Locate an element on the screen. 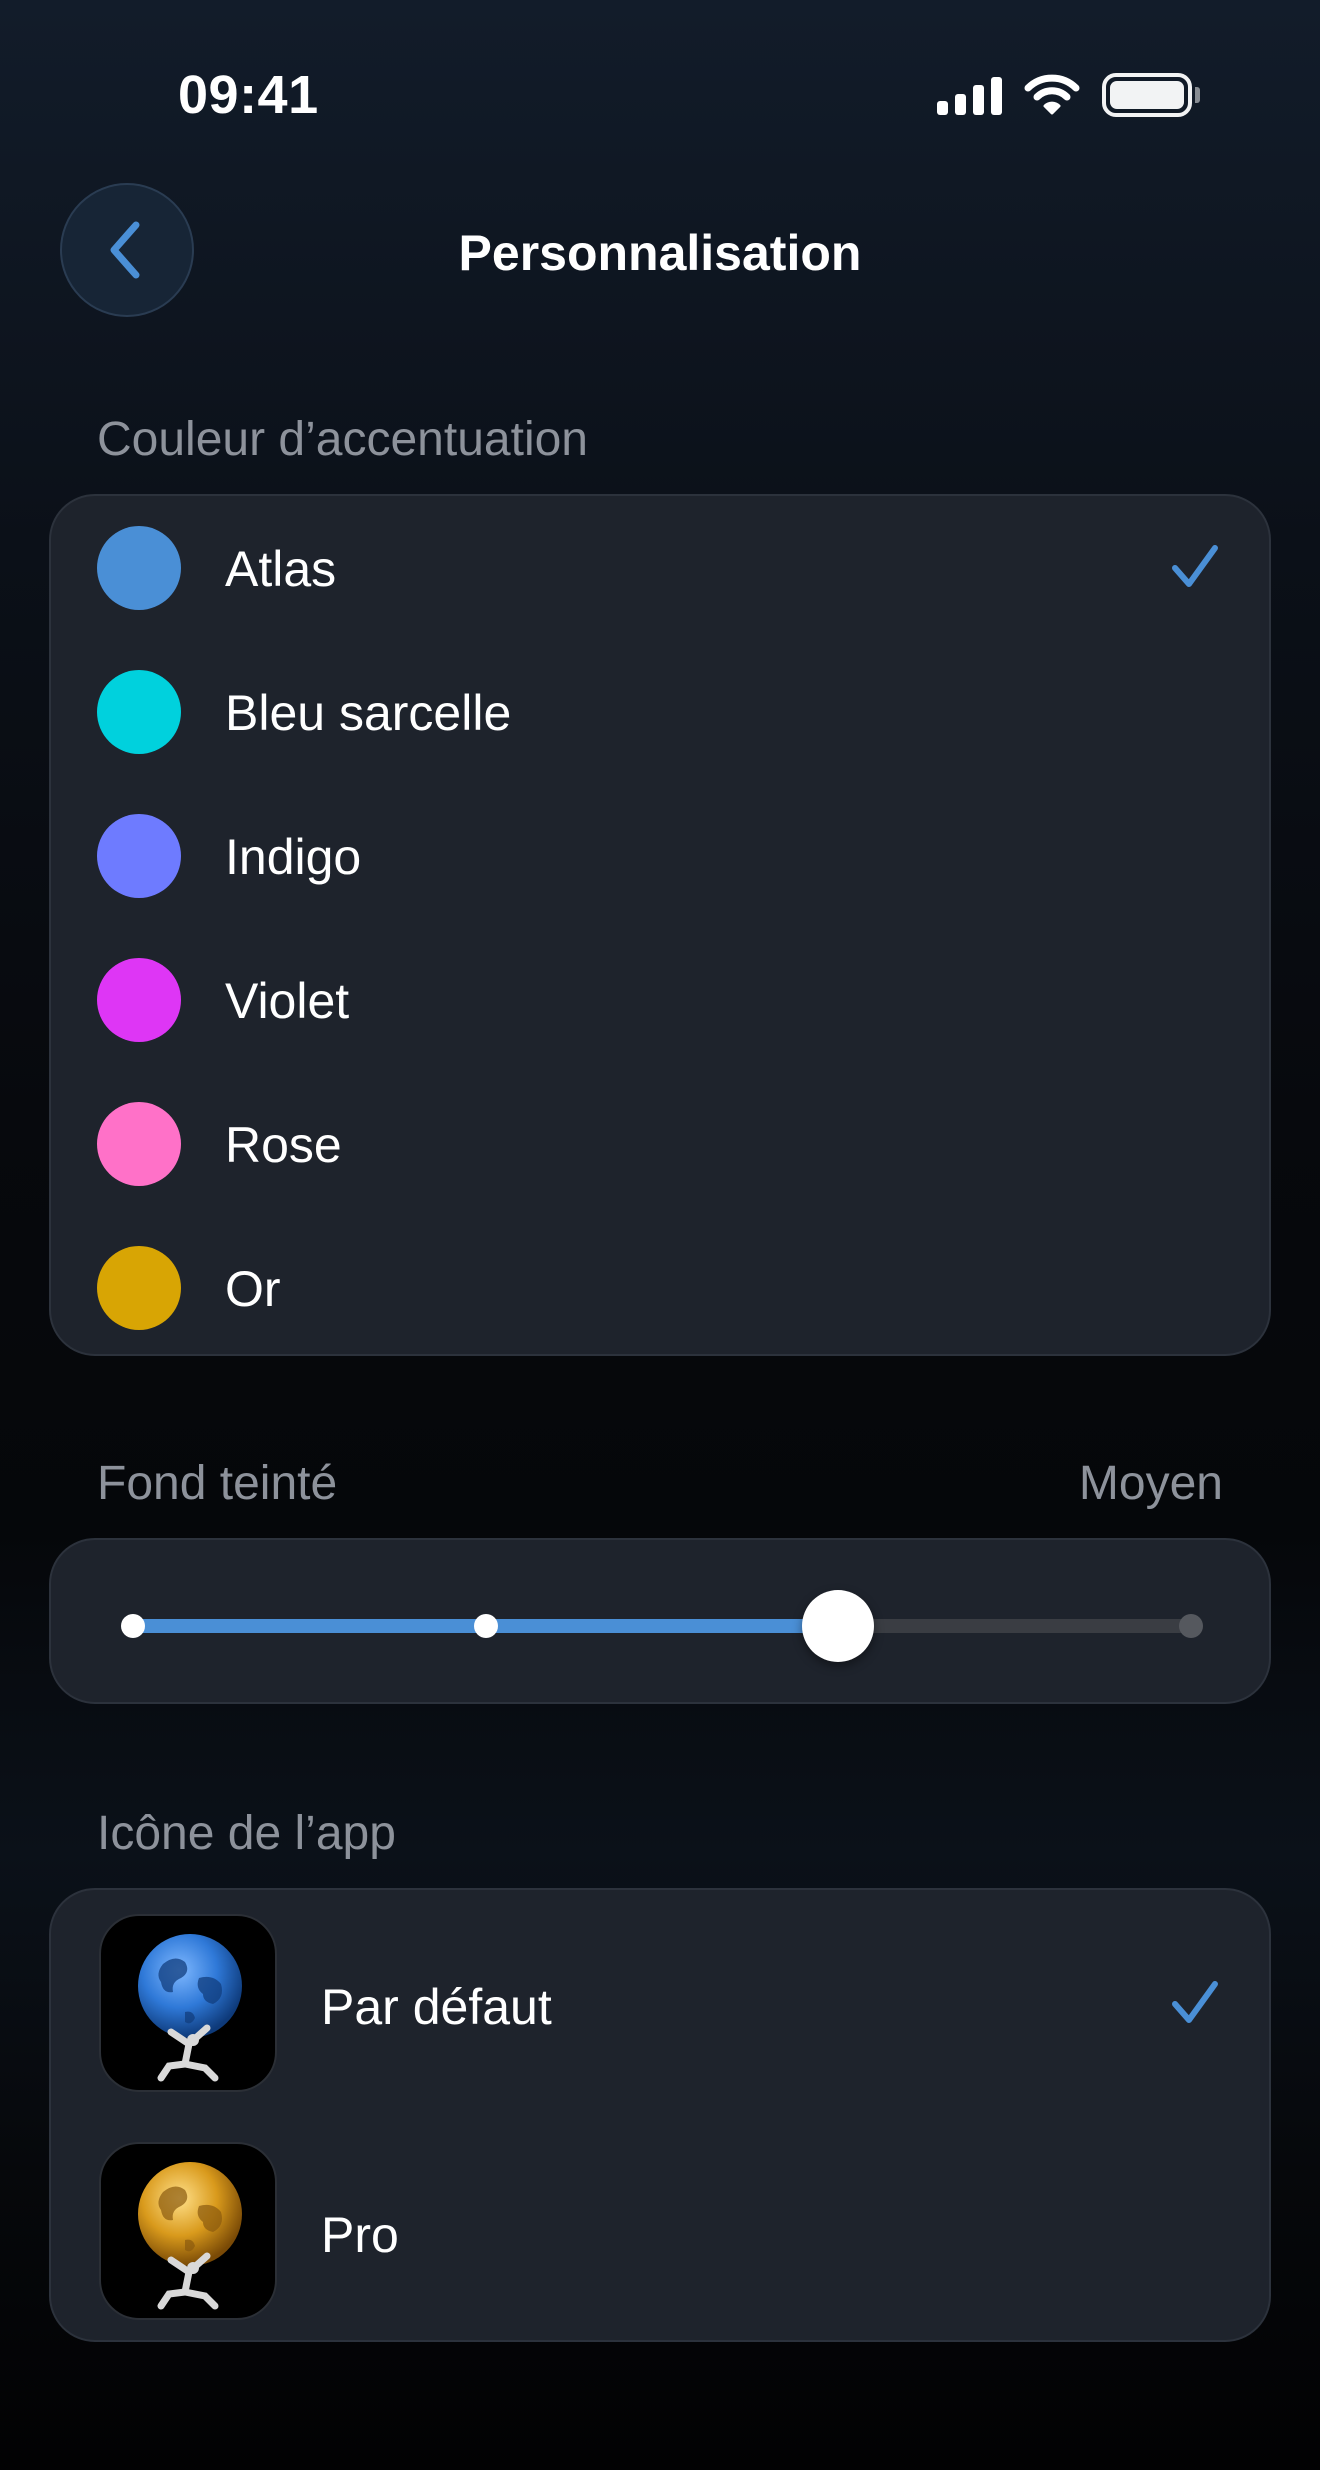 The height and width of the screenshot is (2470, 1320). app-icon-option-label: Pro is located at coordinates (360, 2235).